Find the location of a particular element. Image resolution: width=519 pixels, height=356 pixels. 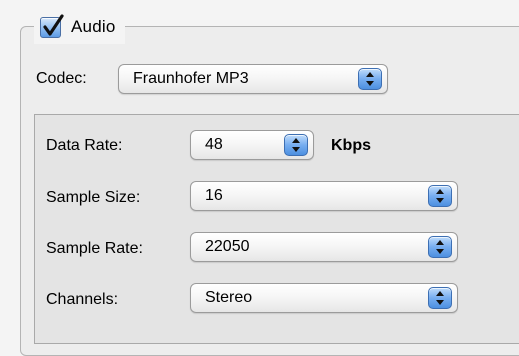

sample-size-popup: 16 is located at coordinates (324, 196).